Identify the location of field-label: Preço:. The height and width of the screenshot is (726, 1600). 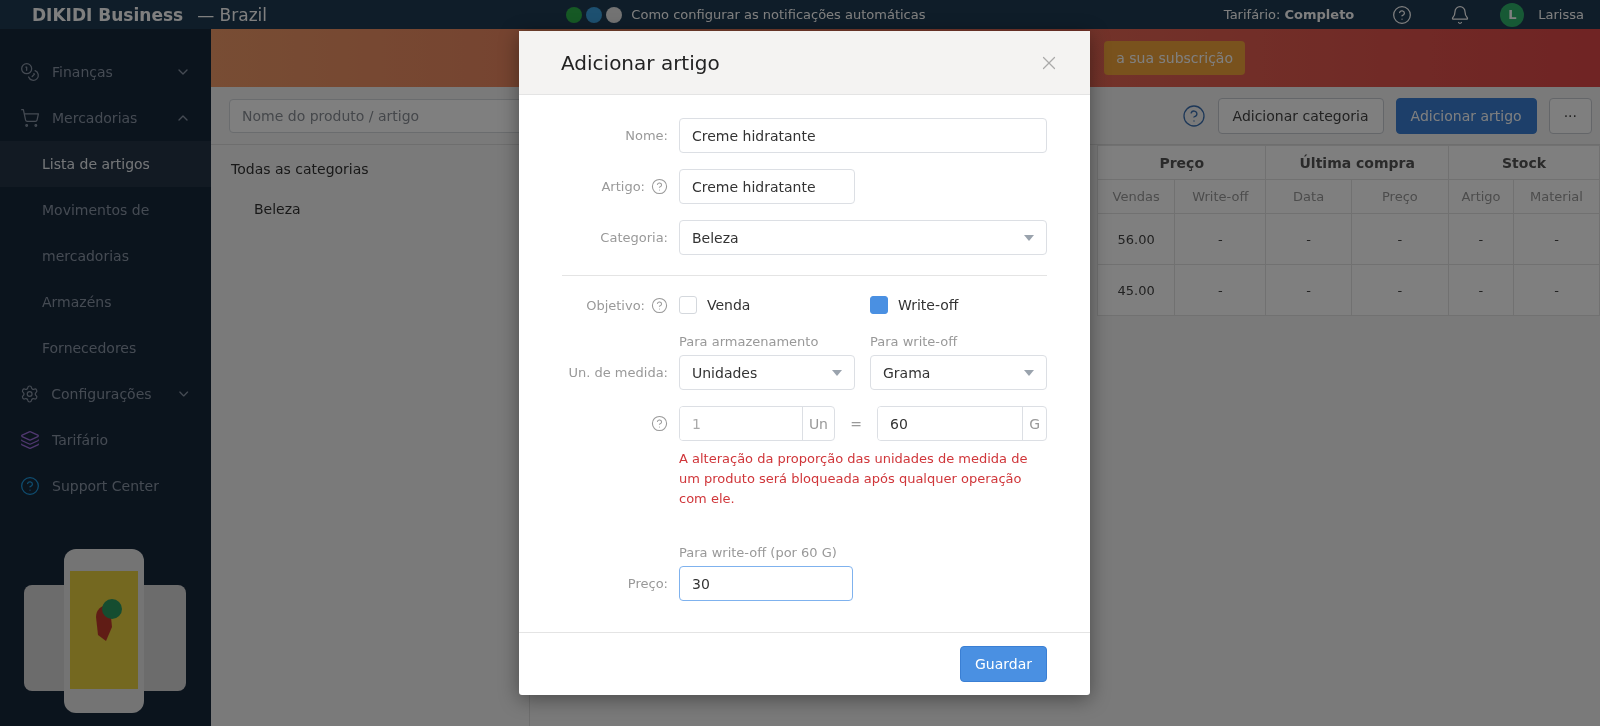
(647, 583).